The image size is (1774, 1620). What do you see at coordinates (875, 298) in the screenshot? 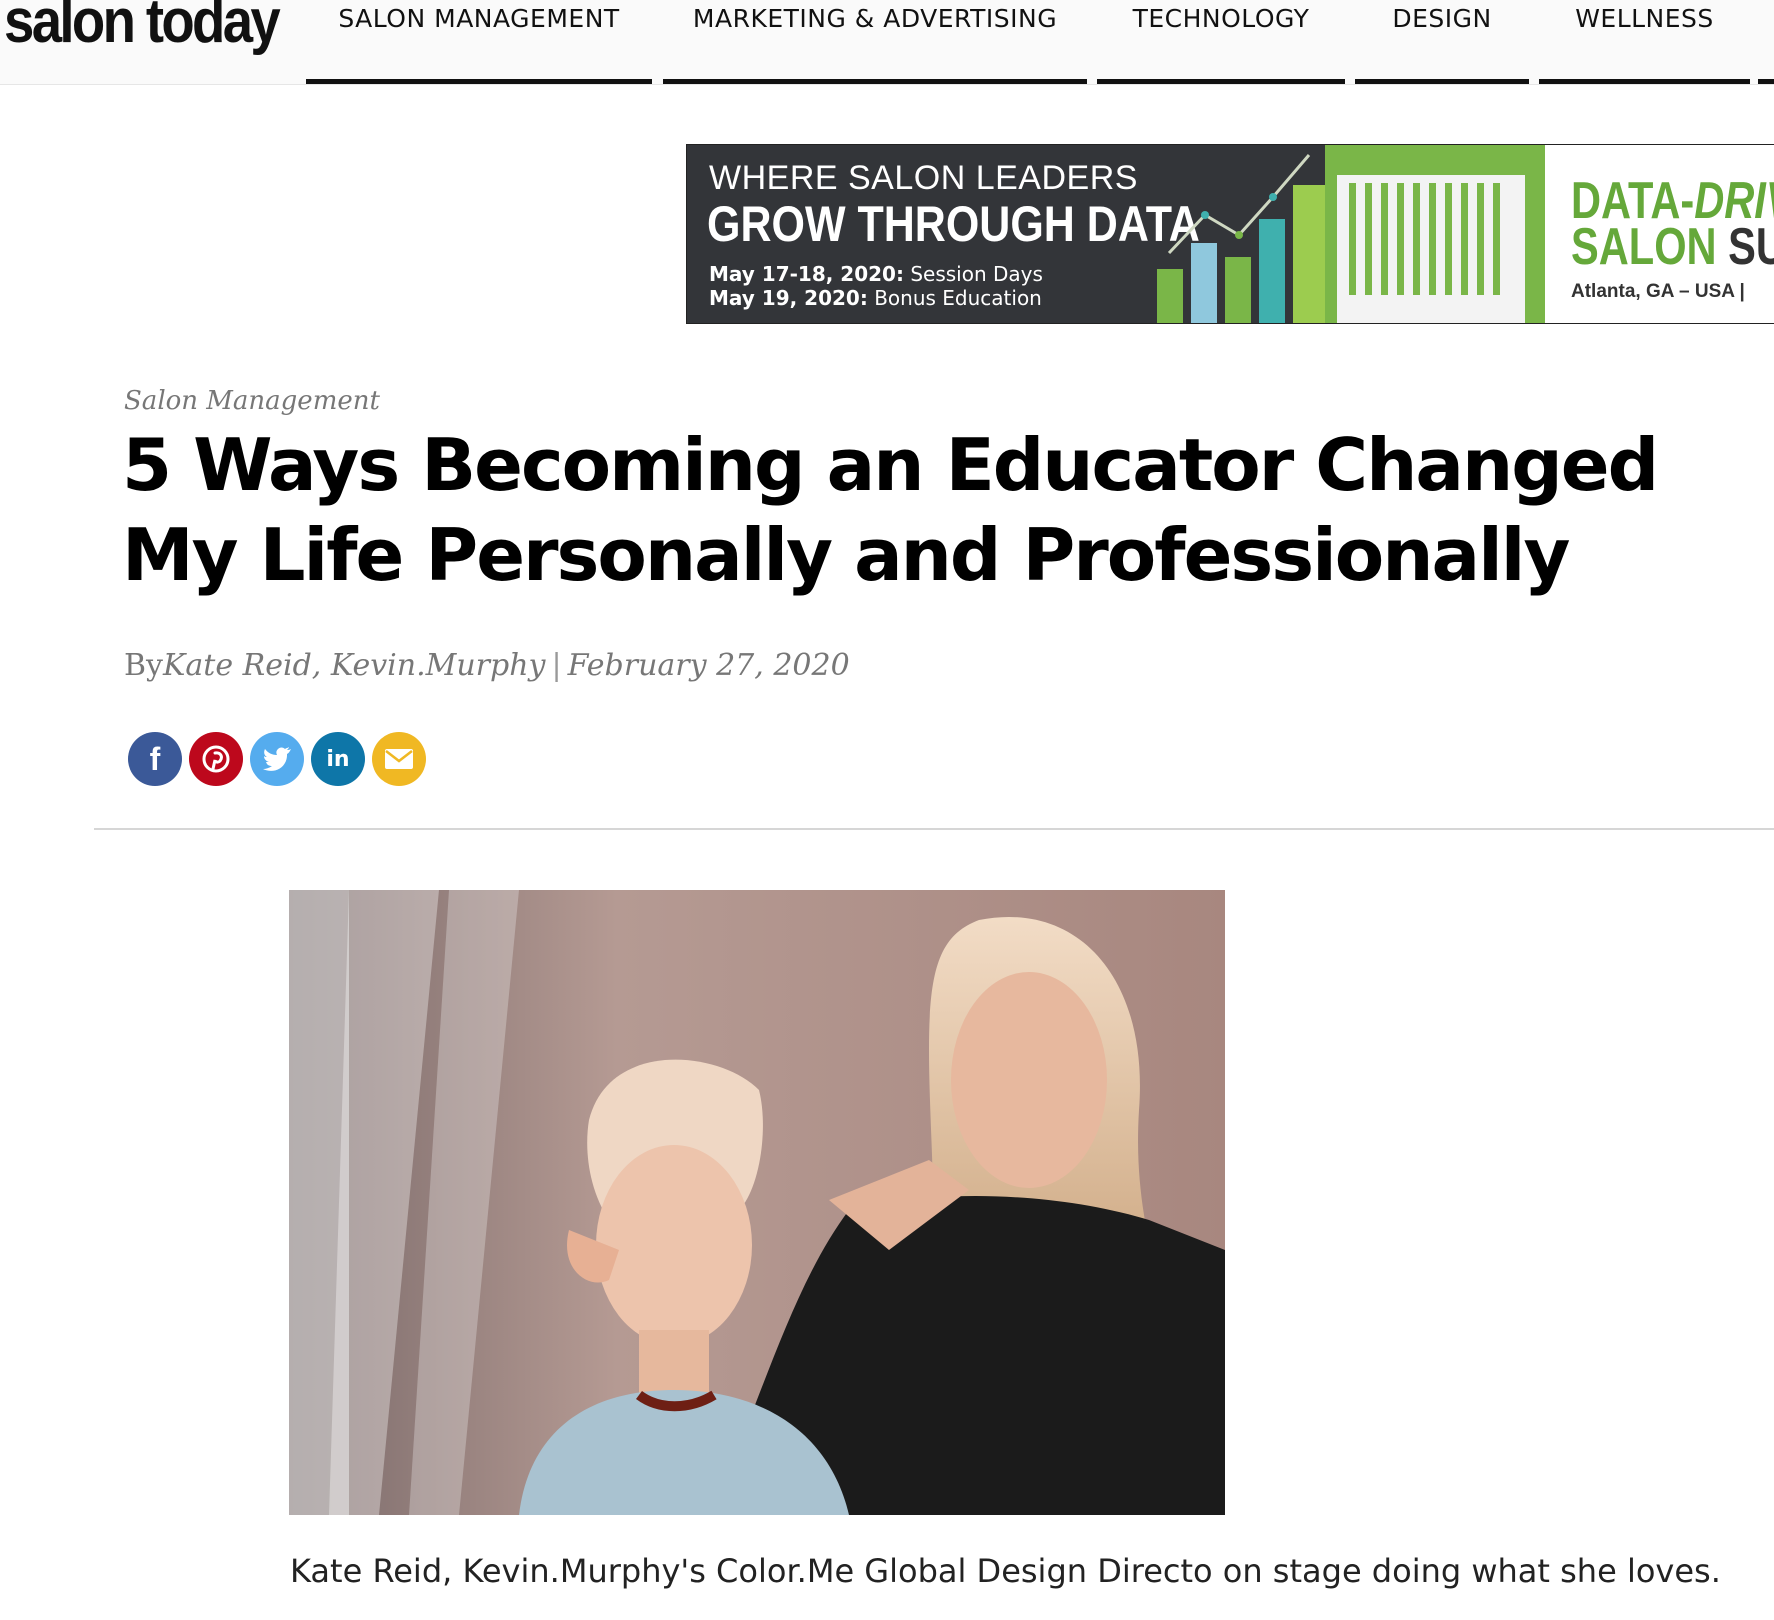
I see `ad-date-2: May 19, 2020: Bonus Education` at bounding box center [875, 298].